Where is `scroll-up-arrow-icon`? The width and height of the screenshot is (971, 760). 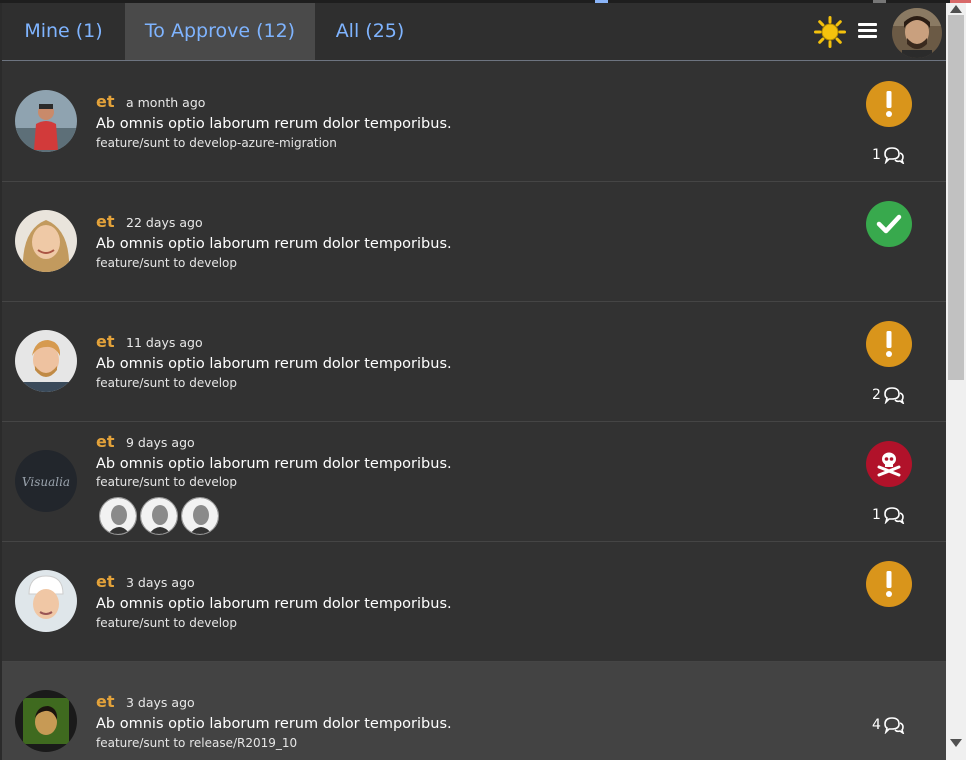 scroll-up-arrow-icon is located at coordinates (956, 9).